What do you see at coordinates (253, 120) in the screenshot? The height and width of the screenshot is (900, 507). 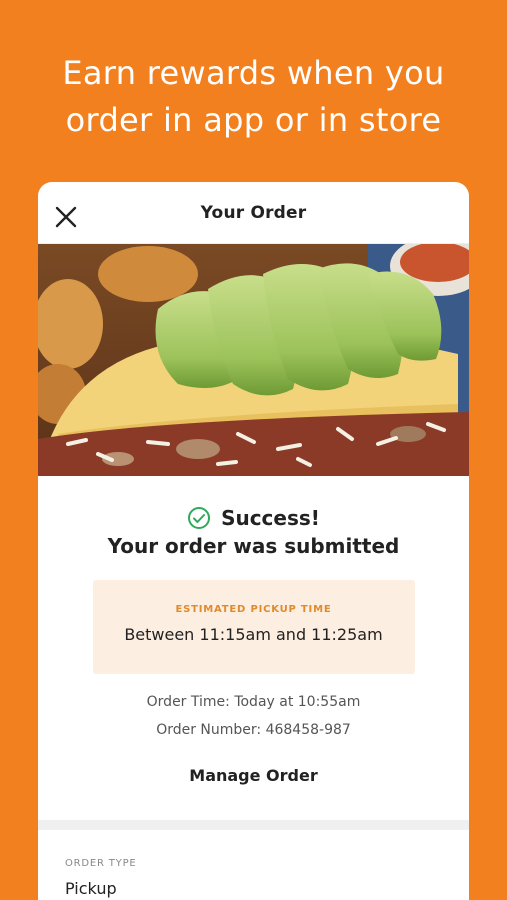 I see `promo-line-2: order in app or in store` at bounding box center [253, 120].